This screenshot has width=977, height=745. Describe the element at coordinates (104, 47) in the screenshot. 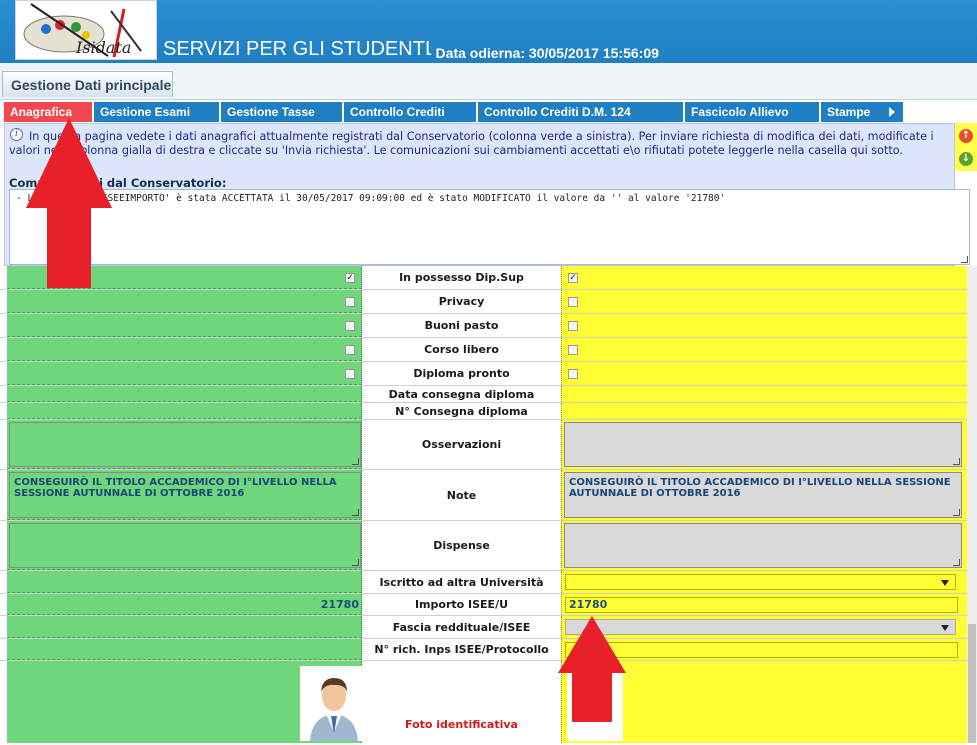

I see `logo-text: Isidata` at that location.